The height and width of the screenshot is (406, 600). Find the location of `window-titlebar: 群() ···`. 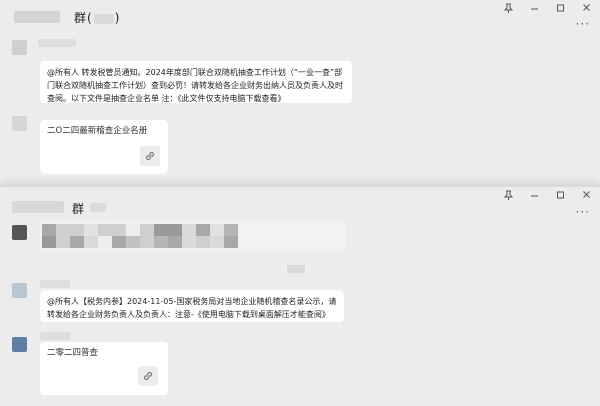

window-titlebar: 群() ··· is located at coordinates (300, 17).